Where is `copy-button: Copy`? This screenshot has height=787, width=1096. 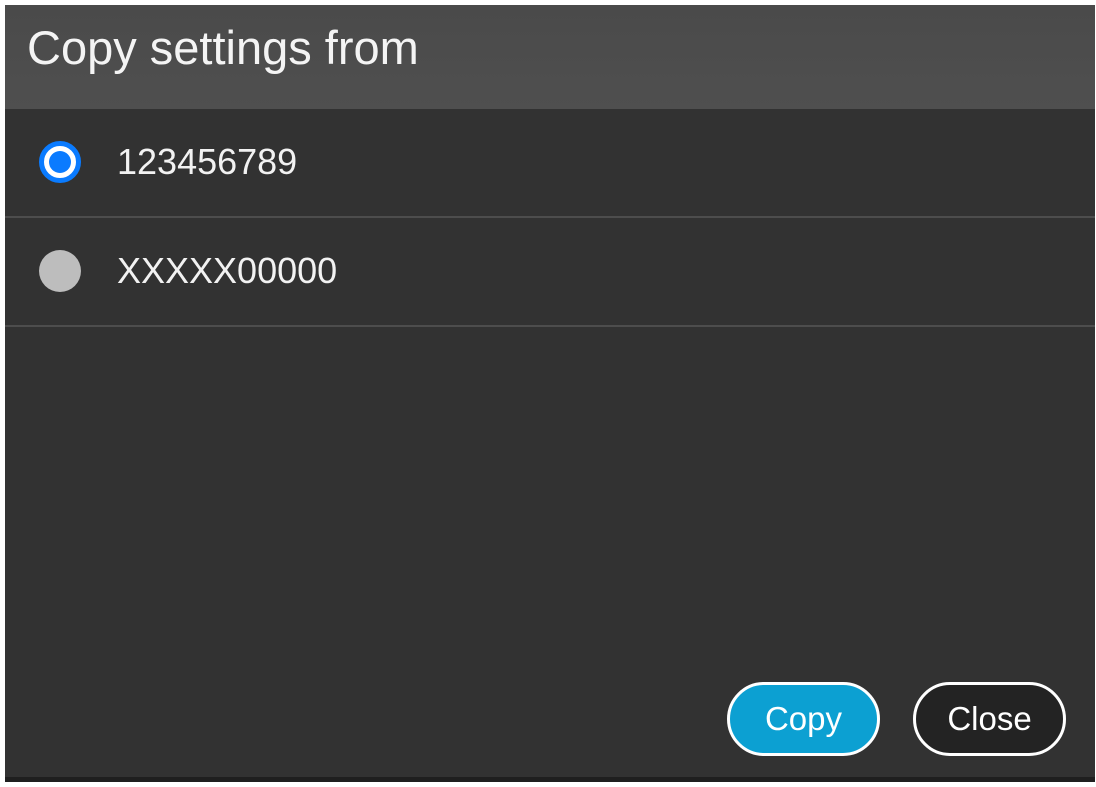
copy-button: Copy is located at coordinates (803, 719).